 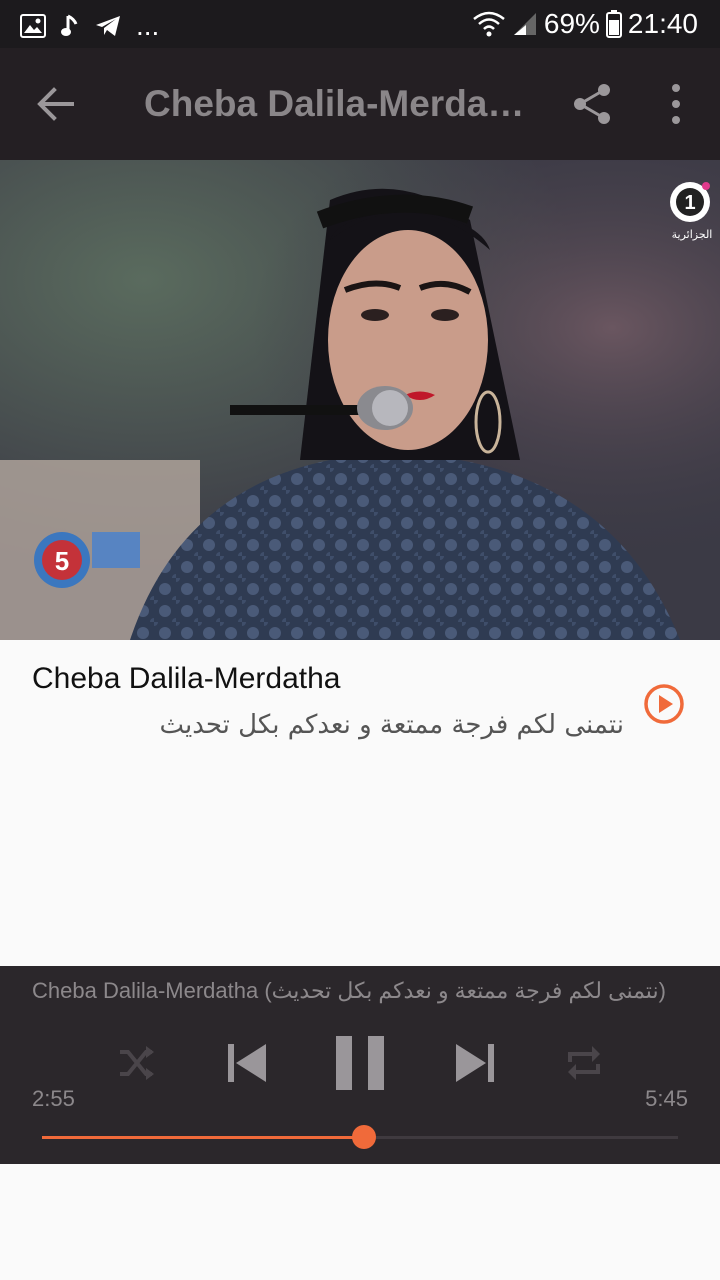 What do you see at coordinates (489, 24) in the screenshot?
I see `wifi-icon` at bounding box center [489, 24].